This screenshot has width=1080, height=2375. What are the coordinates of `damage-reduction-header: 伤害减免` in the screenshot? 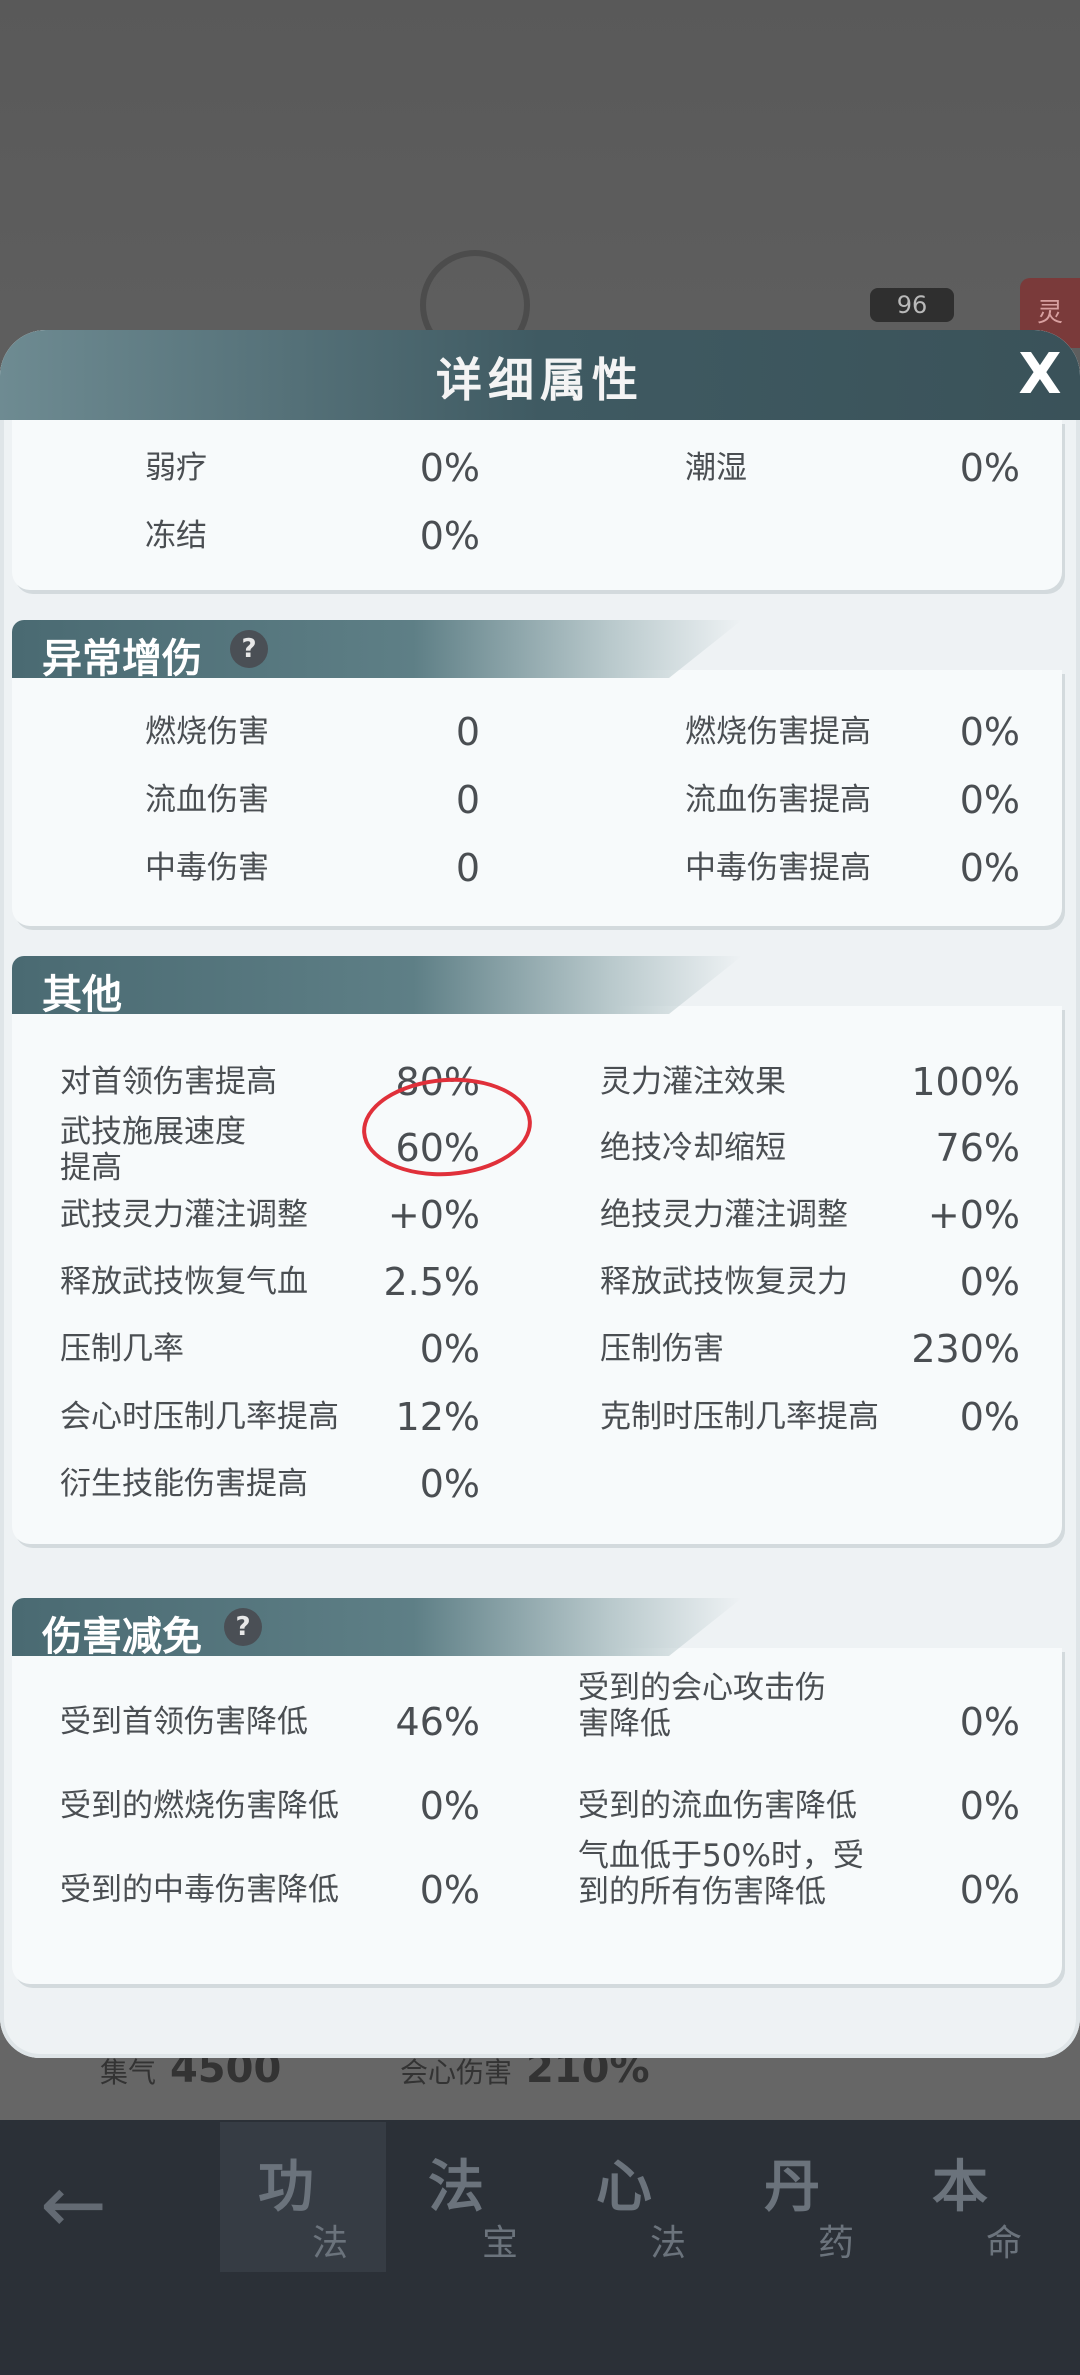 It's located at (377, 1627).